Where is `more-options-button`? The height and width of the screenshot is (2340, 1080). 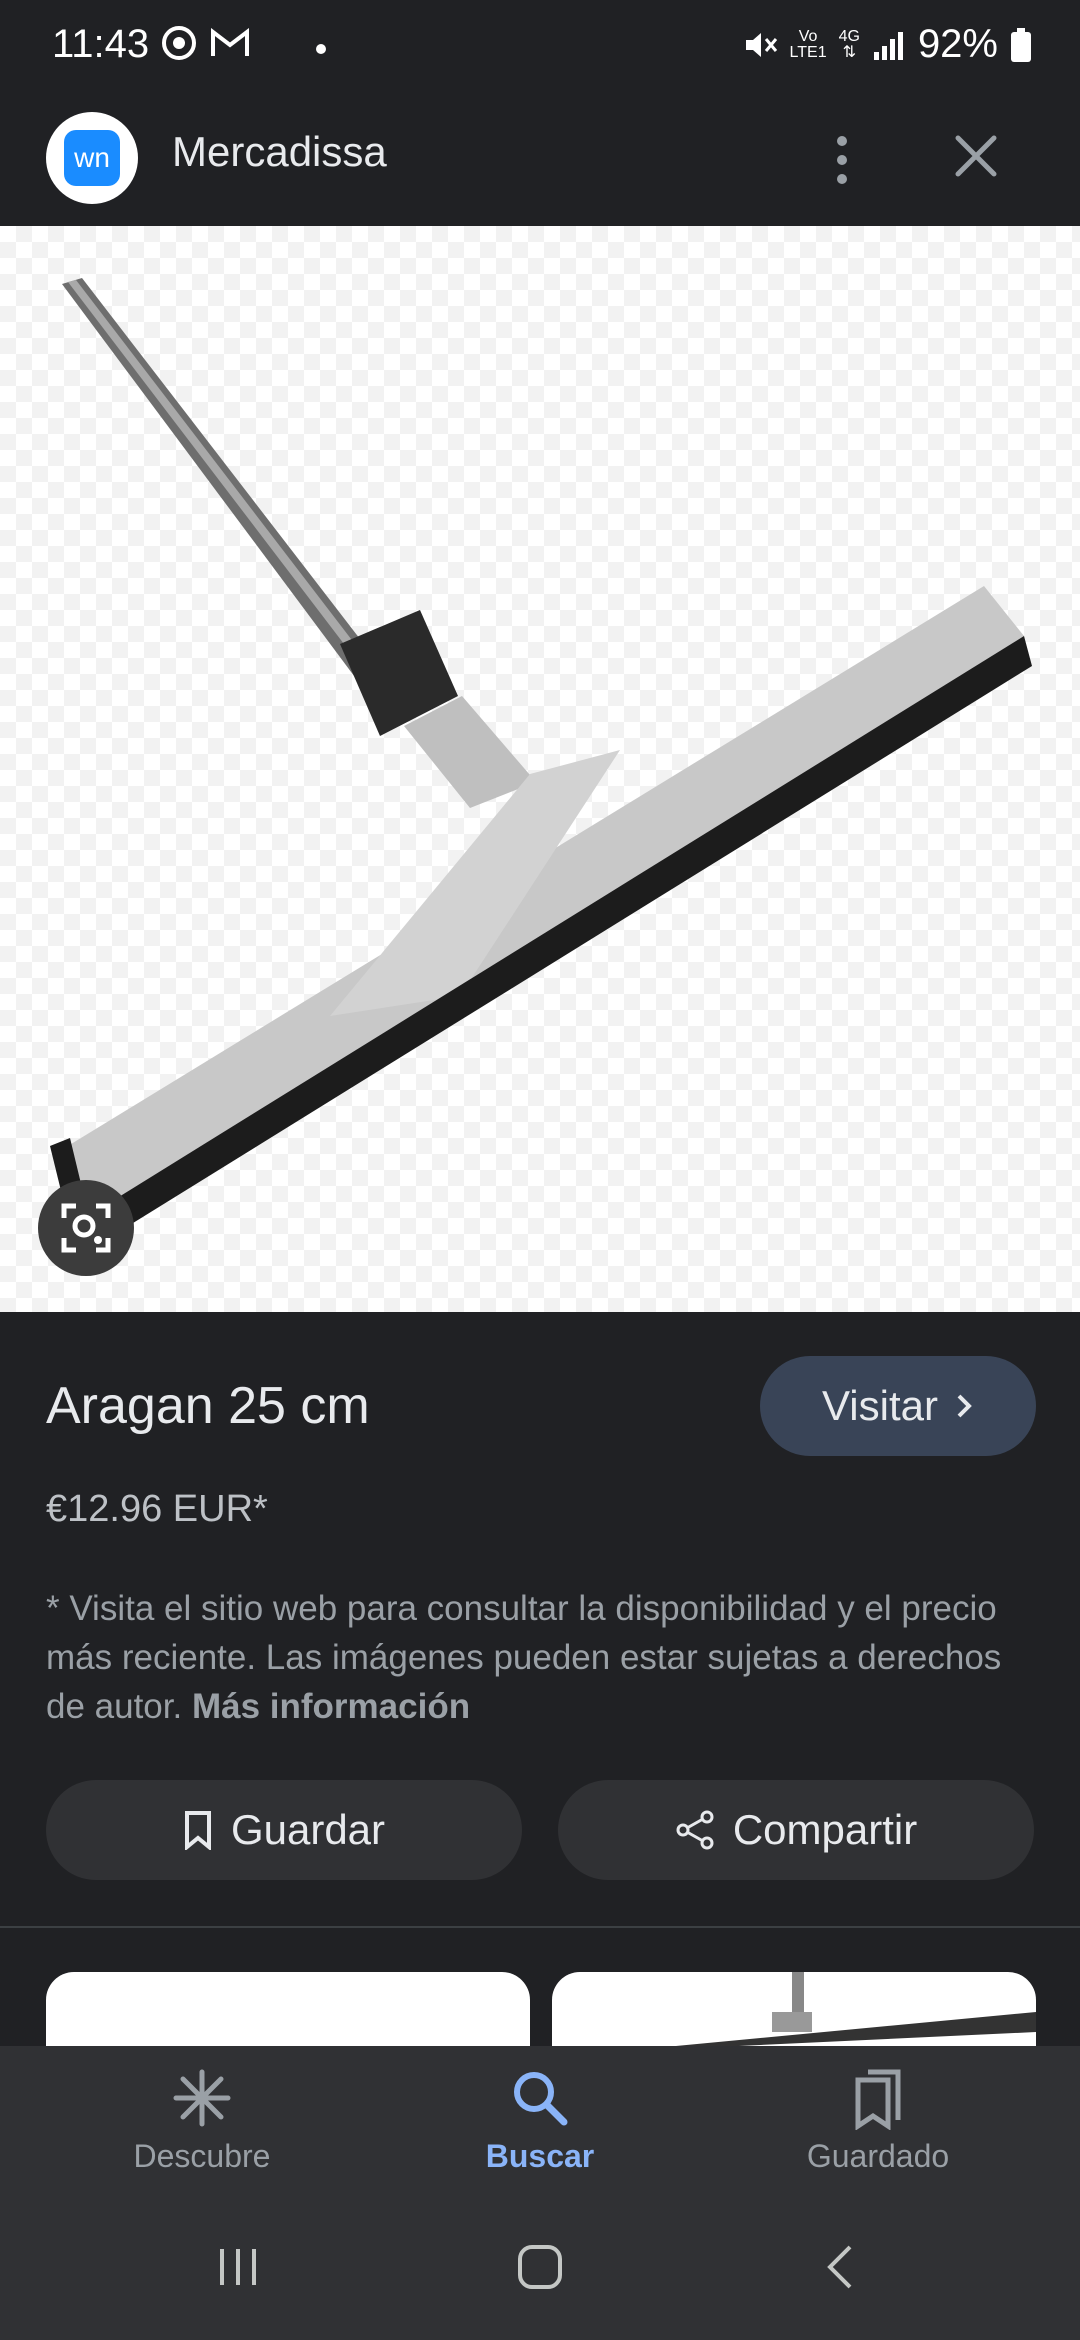
more-options-button is located at coordinates (842, 160).